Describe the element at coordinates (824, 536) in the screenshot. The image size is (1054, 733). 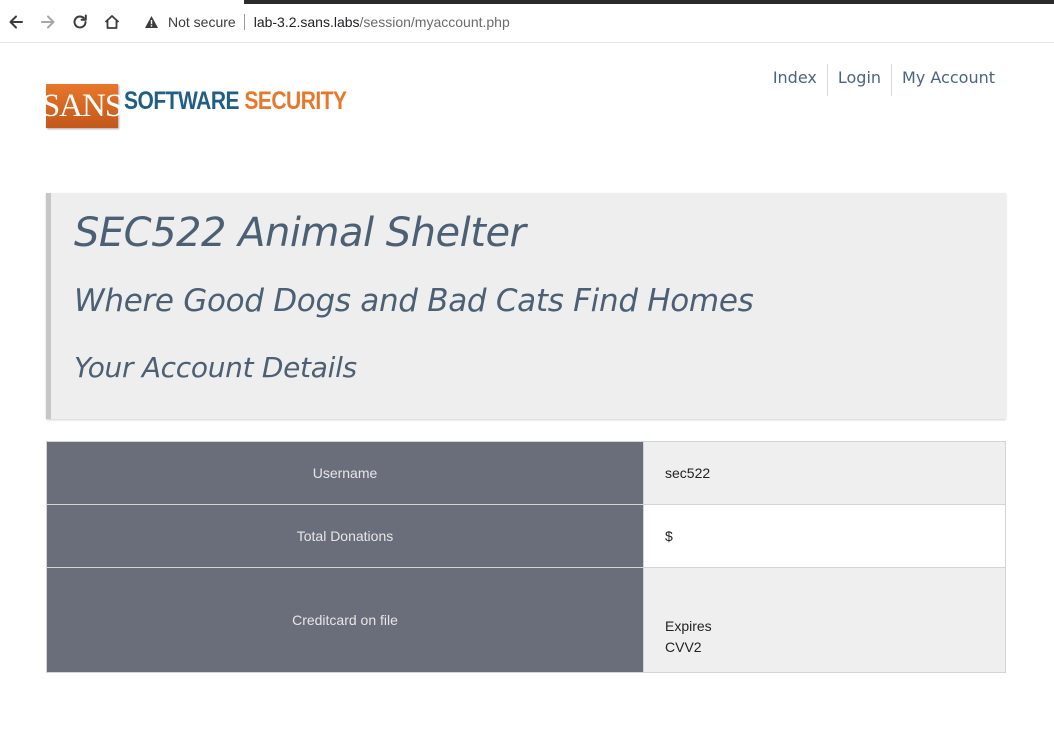
I see `total-donations-value: $` at that location.